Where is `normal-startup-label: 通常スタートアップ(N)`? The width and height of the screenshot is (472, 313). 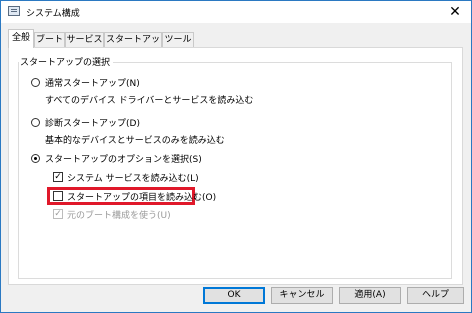 normal-startup-label: 通常スタートアップ(N) is located at coordinates (92, 82).